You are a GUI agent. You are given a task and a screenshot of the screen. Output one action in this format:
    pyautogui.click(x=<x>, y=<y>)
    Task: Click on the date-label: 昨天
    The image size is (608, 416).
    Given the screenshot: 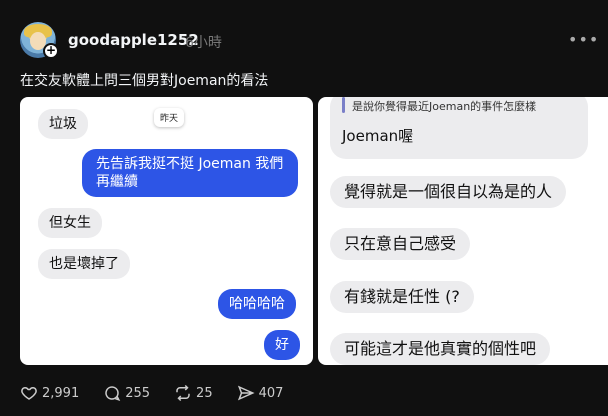 What is the action you would take?
    pyautogui.click(x=169, y=117)
    